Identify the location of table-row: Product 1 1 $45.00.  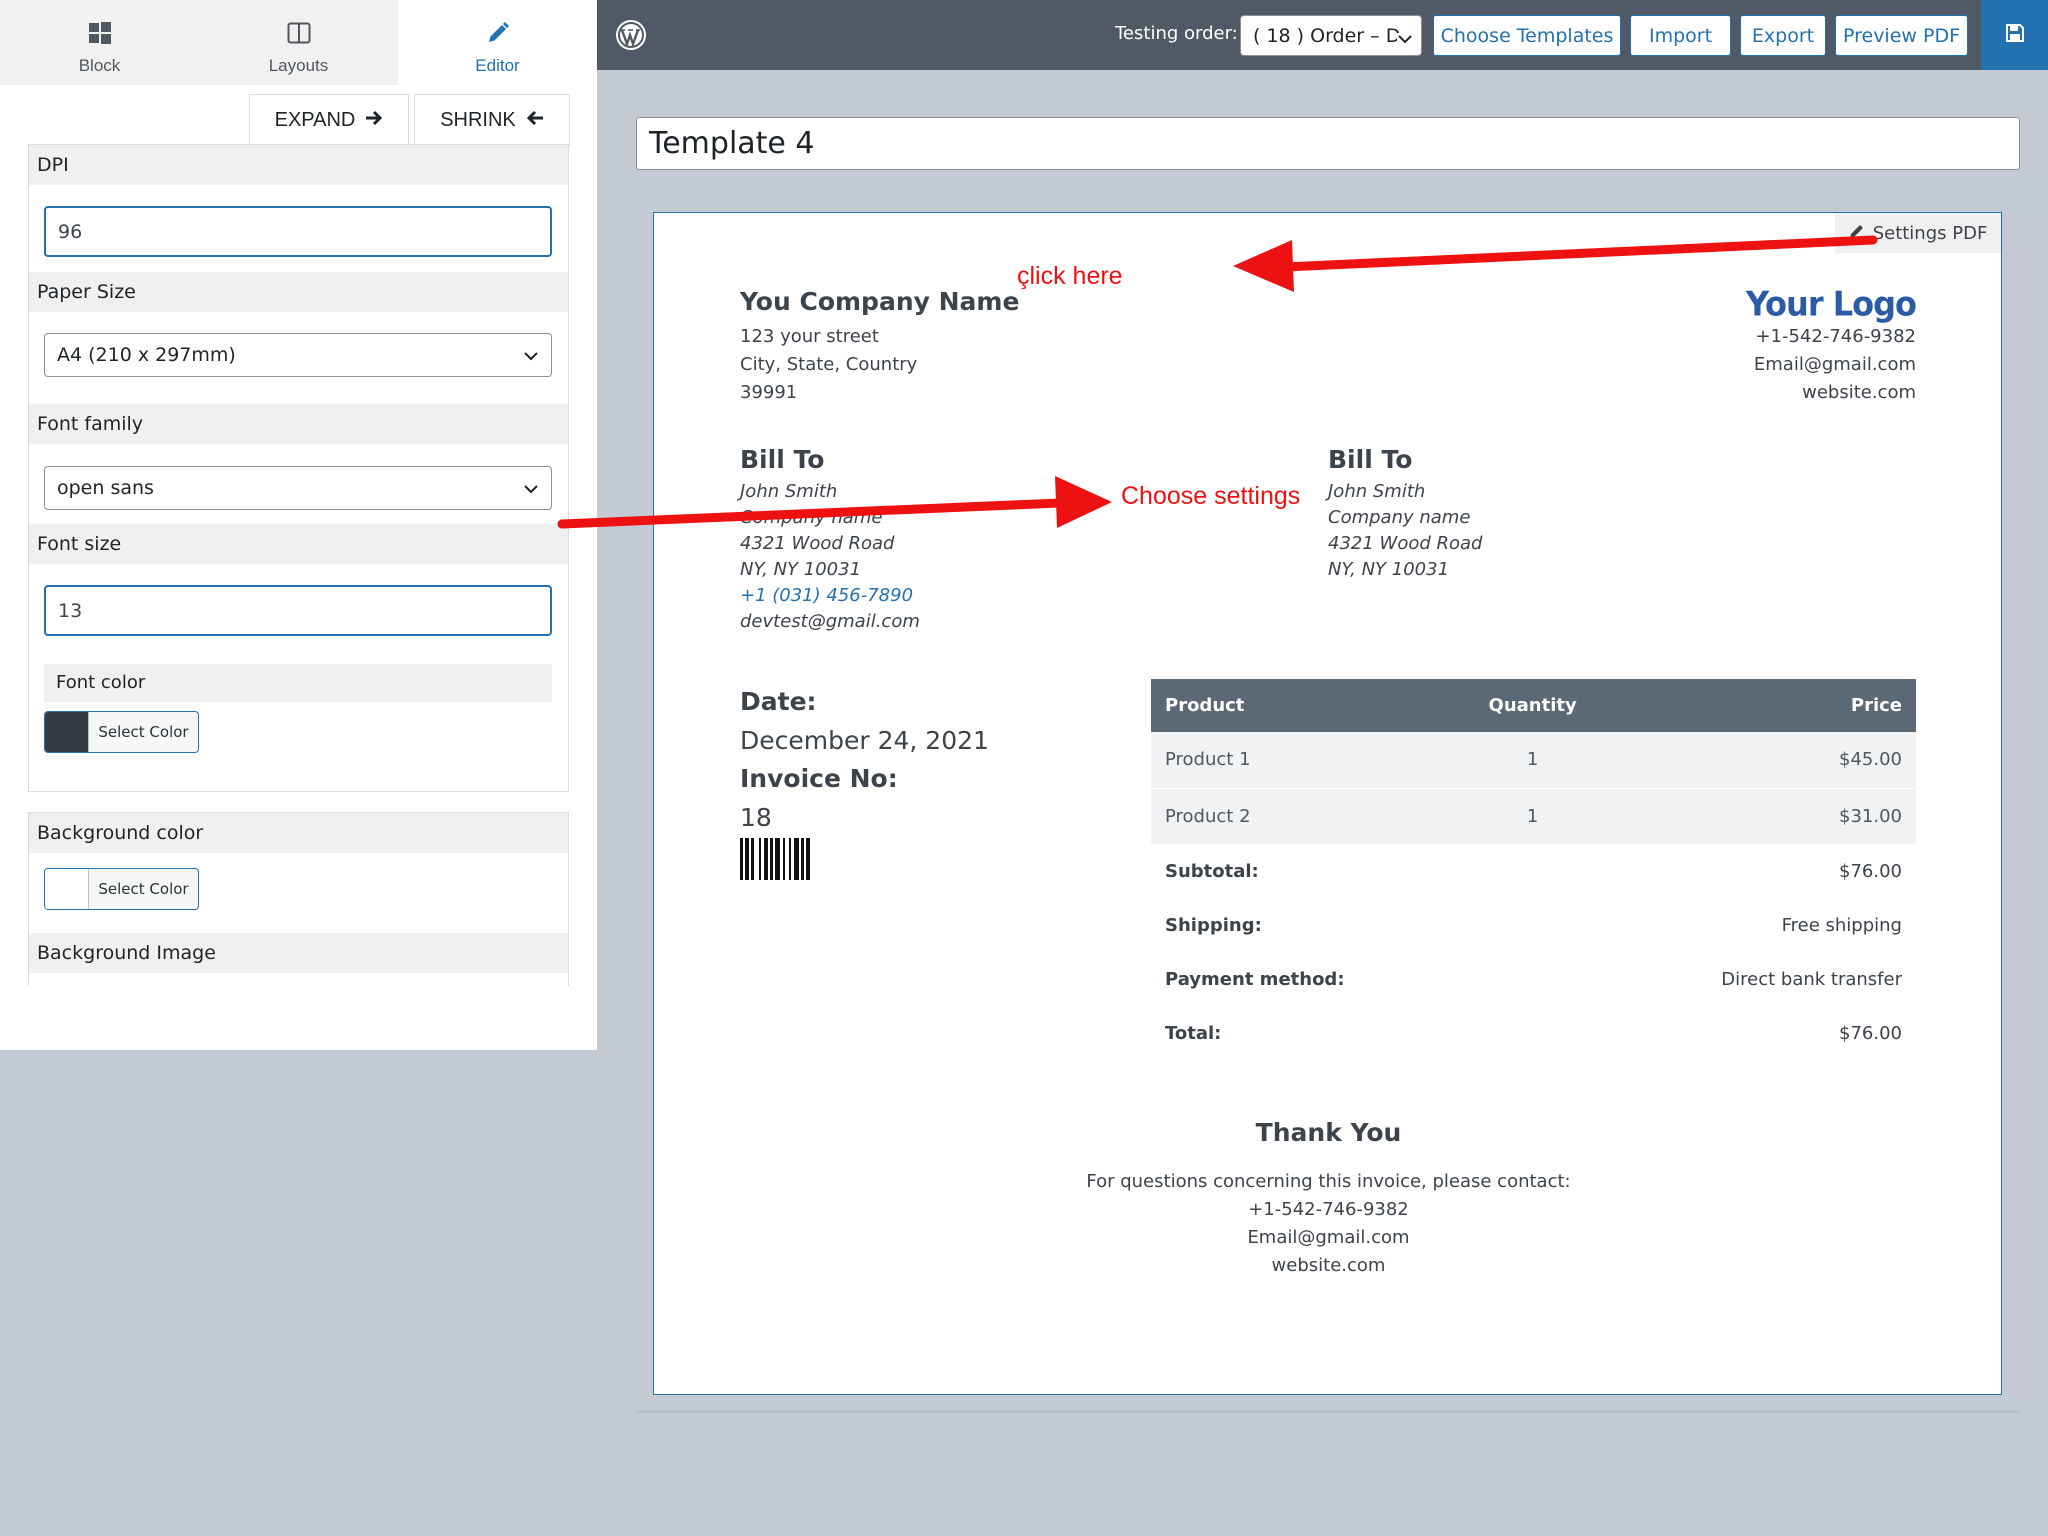
(1533, 760).